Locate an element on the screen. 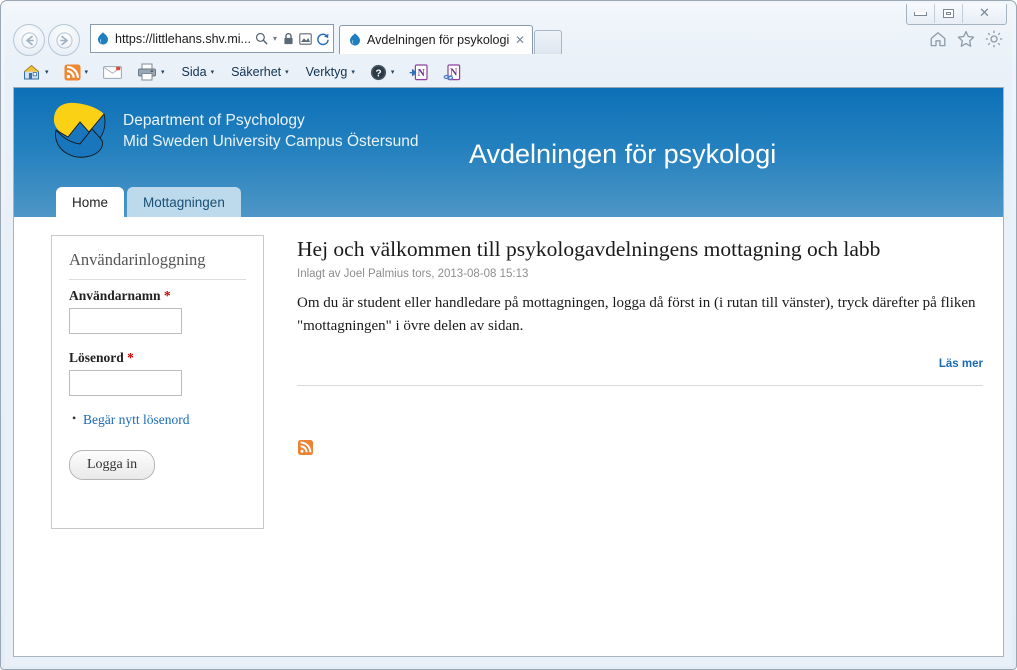  username-required-marker: * is located at coordinates (167, 295).